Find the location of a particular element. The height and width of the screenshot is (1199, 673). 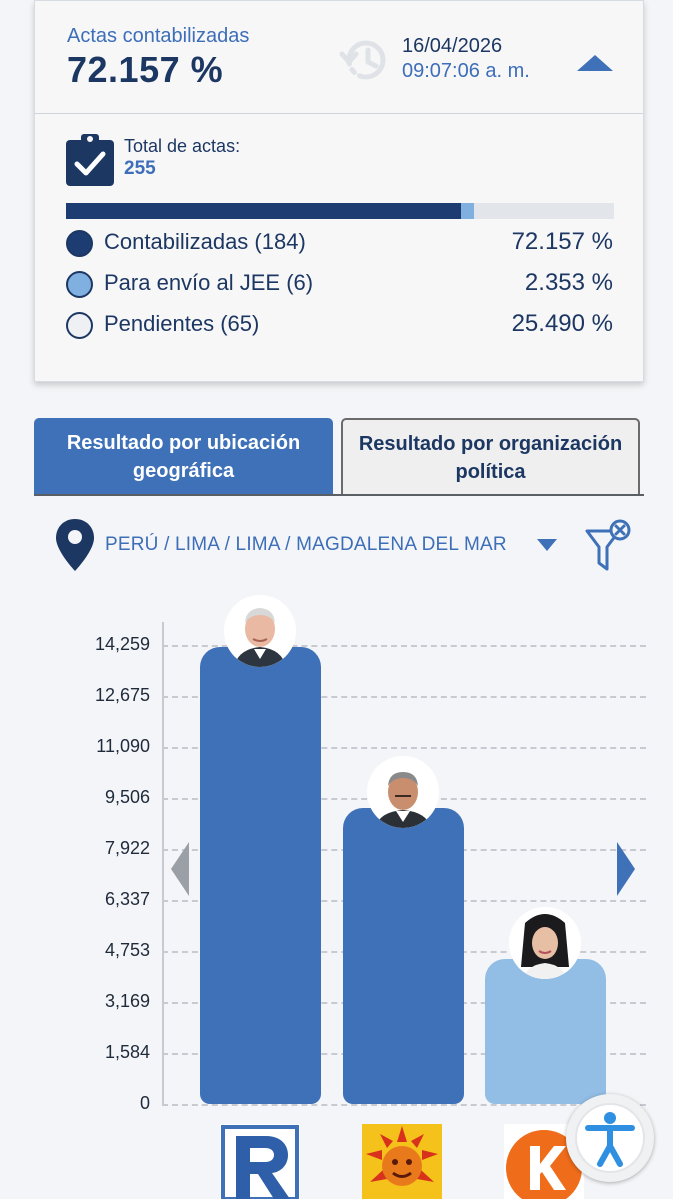

counted-label: Actas contabilizadas is located at coordinates (158, 36).